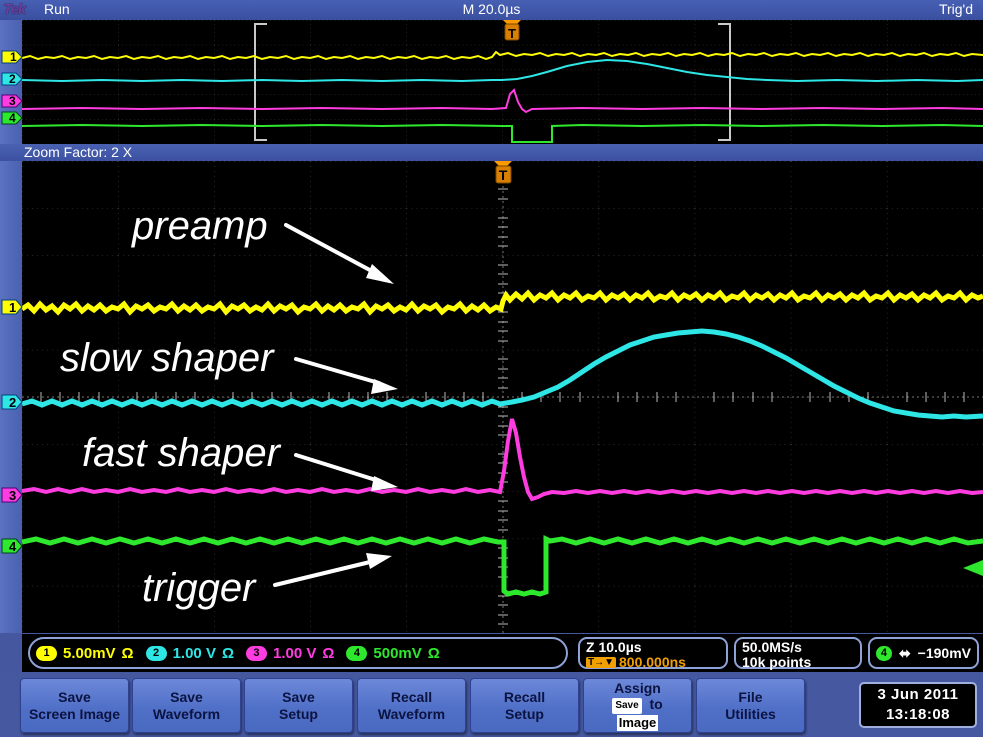 This screenshot has width=983, height=737. I want to click on recall-setup-line2: Setup, so click(524, 713).